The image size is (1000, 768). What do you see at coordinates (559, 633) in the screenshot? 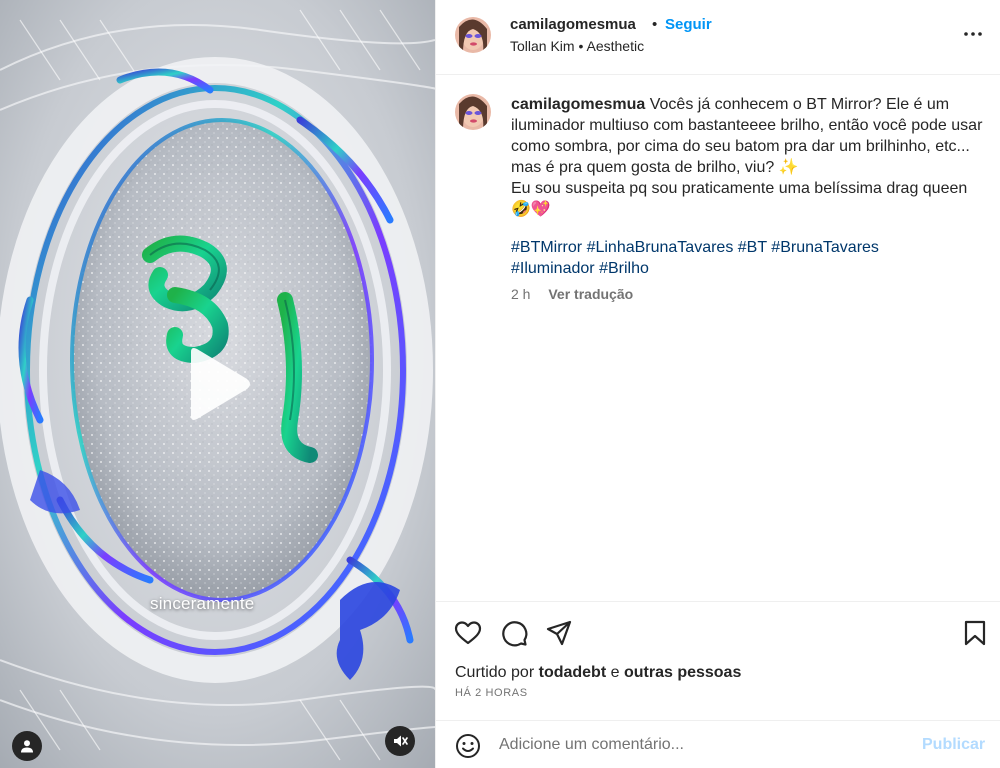
I see `share-icon` at bounding box center [559, 633].